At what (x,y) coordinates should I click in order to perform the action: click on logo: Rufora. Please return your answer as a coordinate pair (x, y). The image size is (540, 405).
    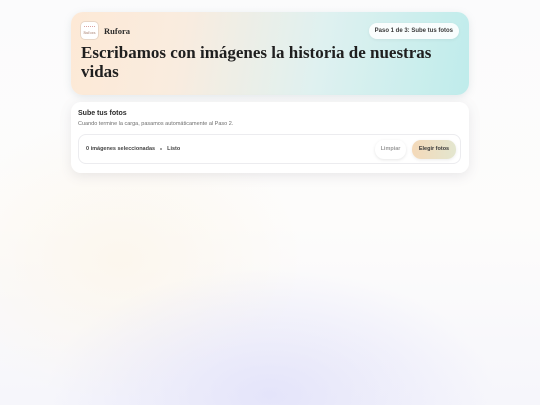
    Looking at the image, I should click on (89, 30).